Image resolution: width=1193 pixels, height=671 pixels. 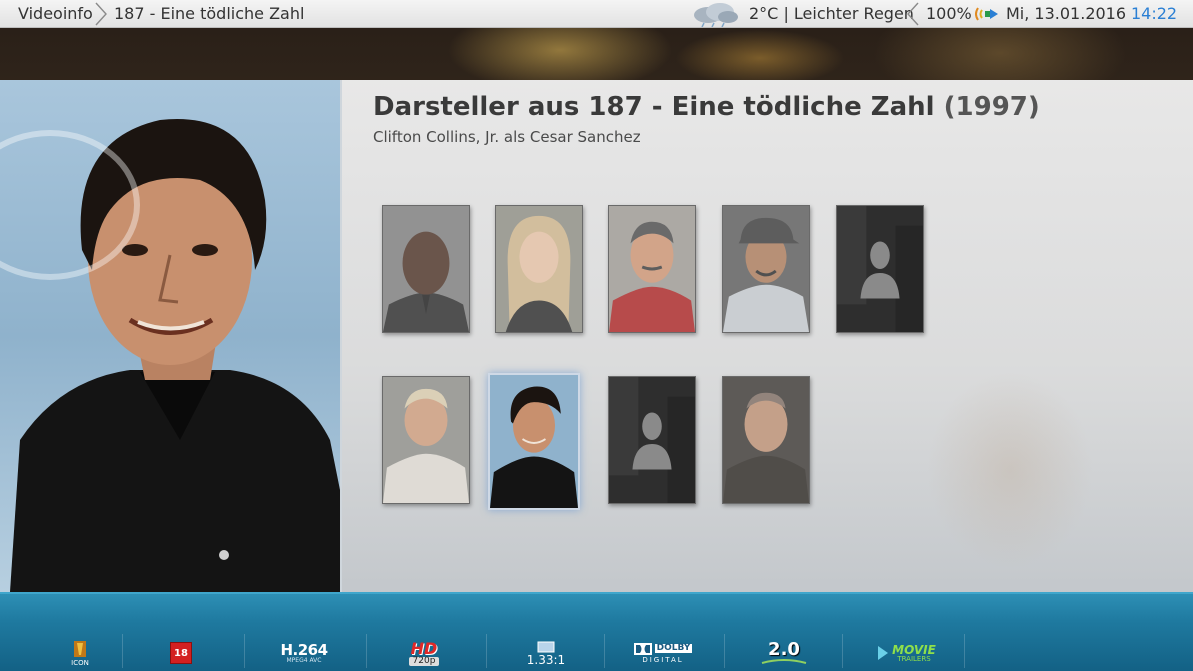 I want to click on dolby-logo-icon, so click(x=642, y=648).